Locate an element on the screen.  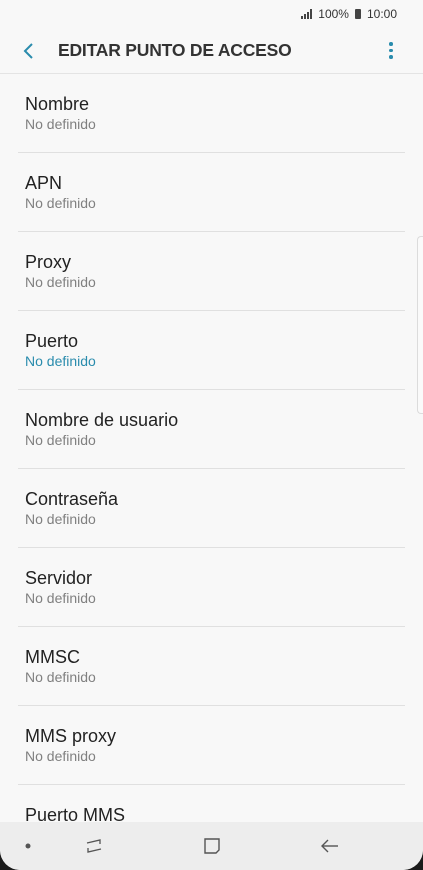
more-options-button is located at coordinates (391, 50).